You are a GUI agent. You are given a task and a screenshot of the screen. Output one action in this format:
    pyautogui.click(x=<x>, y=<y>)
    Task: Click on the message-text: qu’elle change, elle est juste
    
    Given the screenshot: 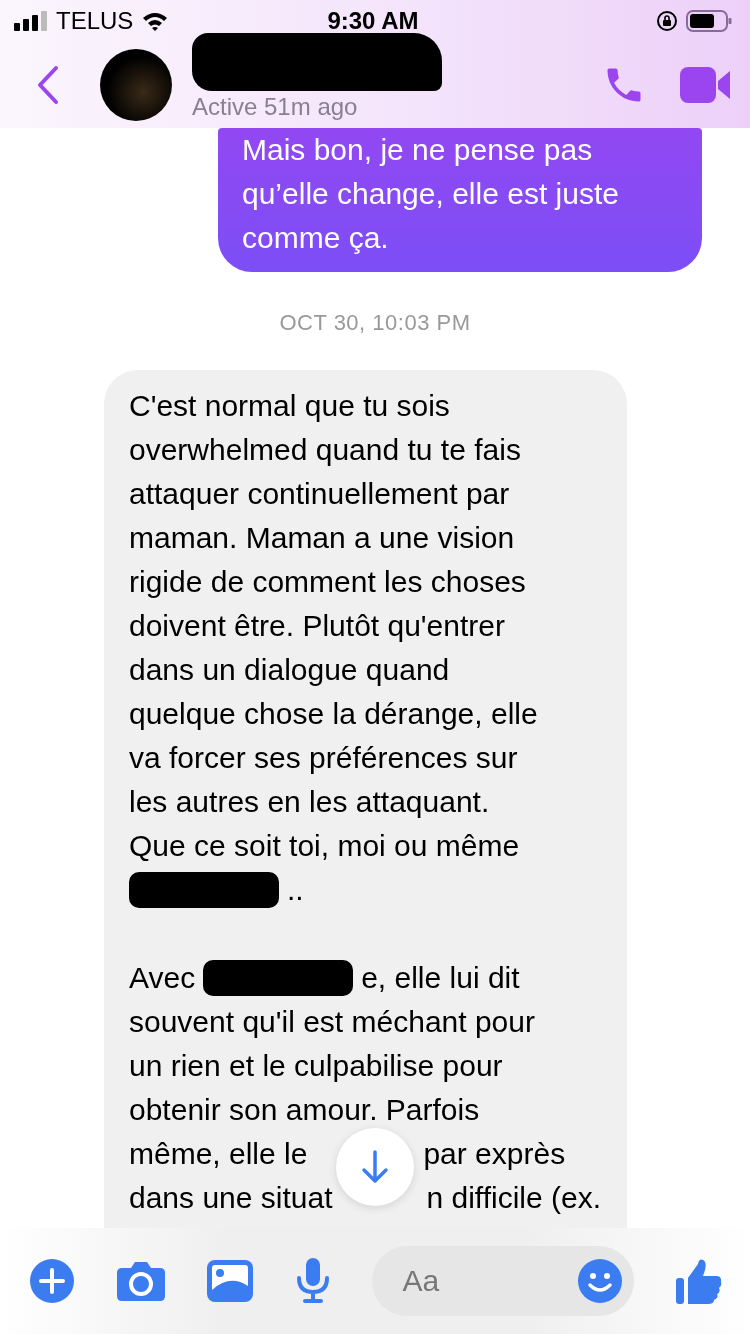 What is the action you would take?
    pyautogui.click(x=431, y=194)
    